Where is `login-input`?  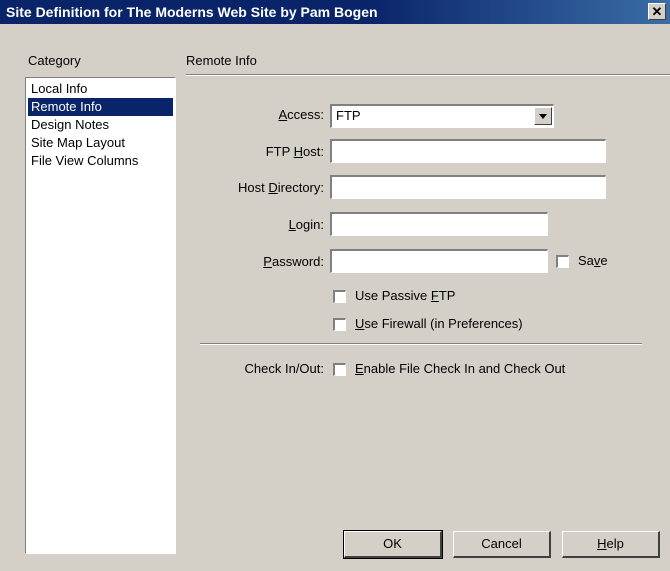
login-input is located at coordinates (439, 224).